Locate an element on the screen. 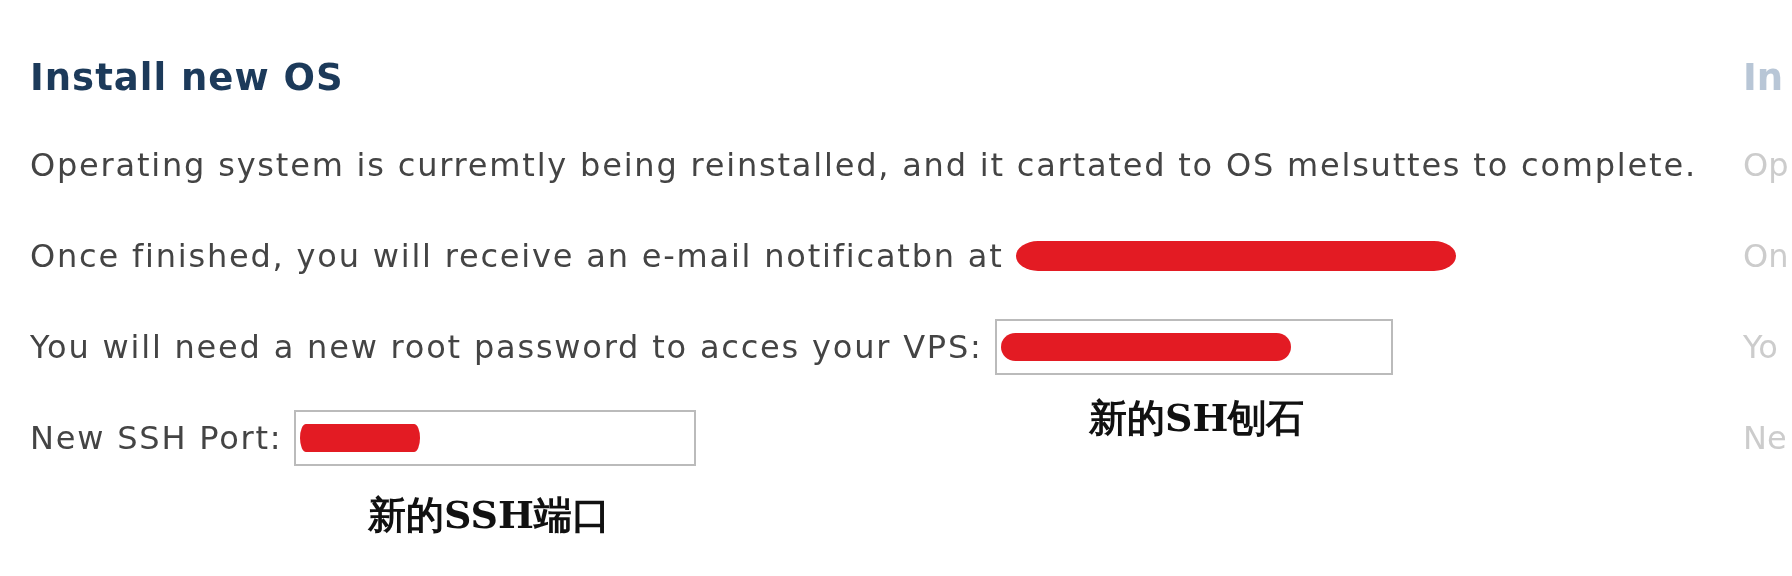  password-label: You will need a new root password to acces your VPS: is located at coordinates (506, 347).